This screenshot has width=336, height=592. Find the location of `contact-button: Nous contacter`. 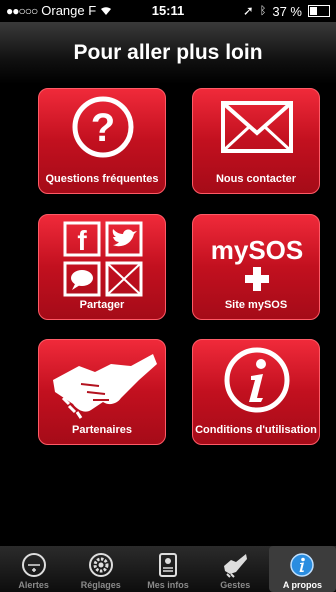

contact-button: Nous contacter is located at coordinates (256, 141).